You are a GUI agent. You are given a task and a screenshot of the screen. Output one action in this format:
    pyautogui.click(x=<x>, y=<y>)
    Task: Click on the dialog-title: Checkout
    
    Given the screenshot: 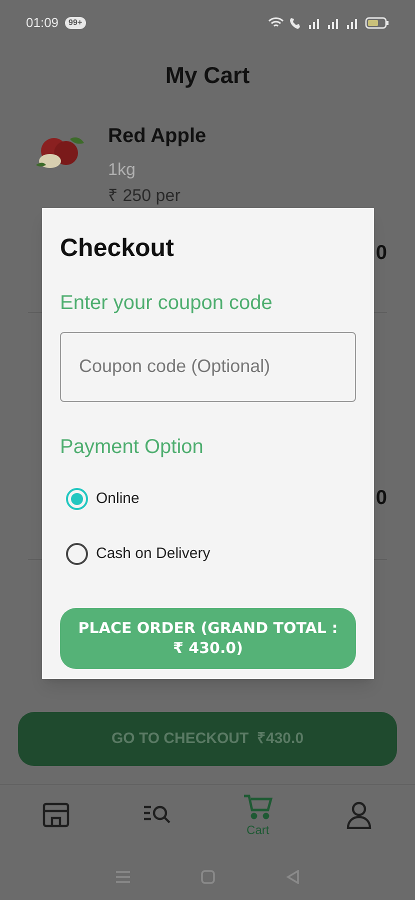 What is the action you would take?
    pyautogui.click(x=117, y=248)
    